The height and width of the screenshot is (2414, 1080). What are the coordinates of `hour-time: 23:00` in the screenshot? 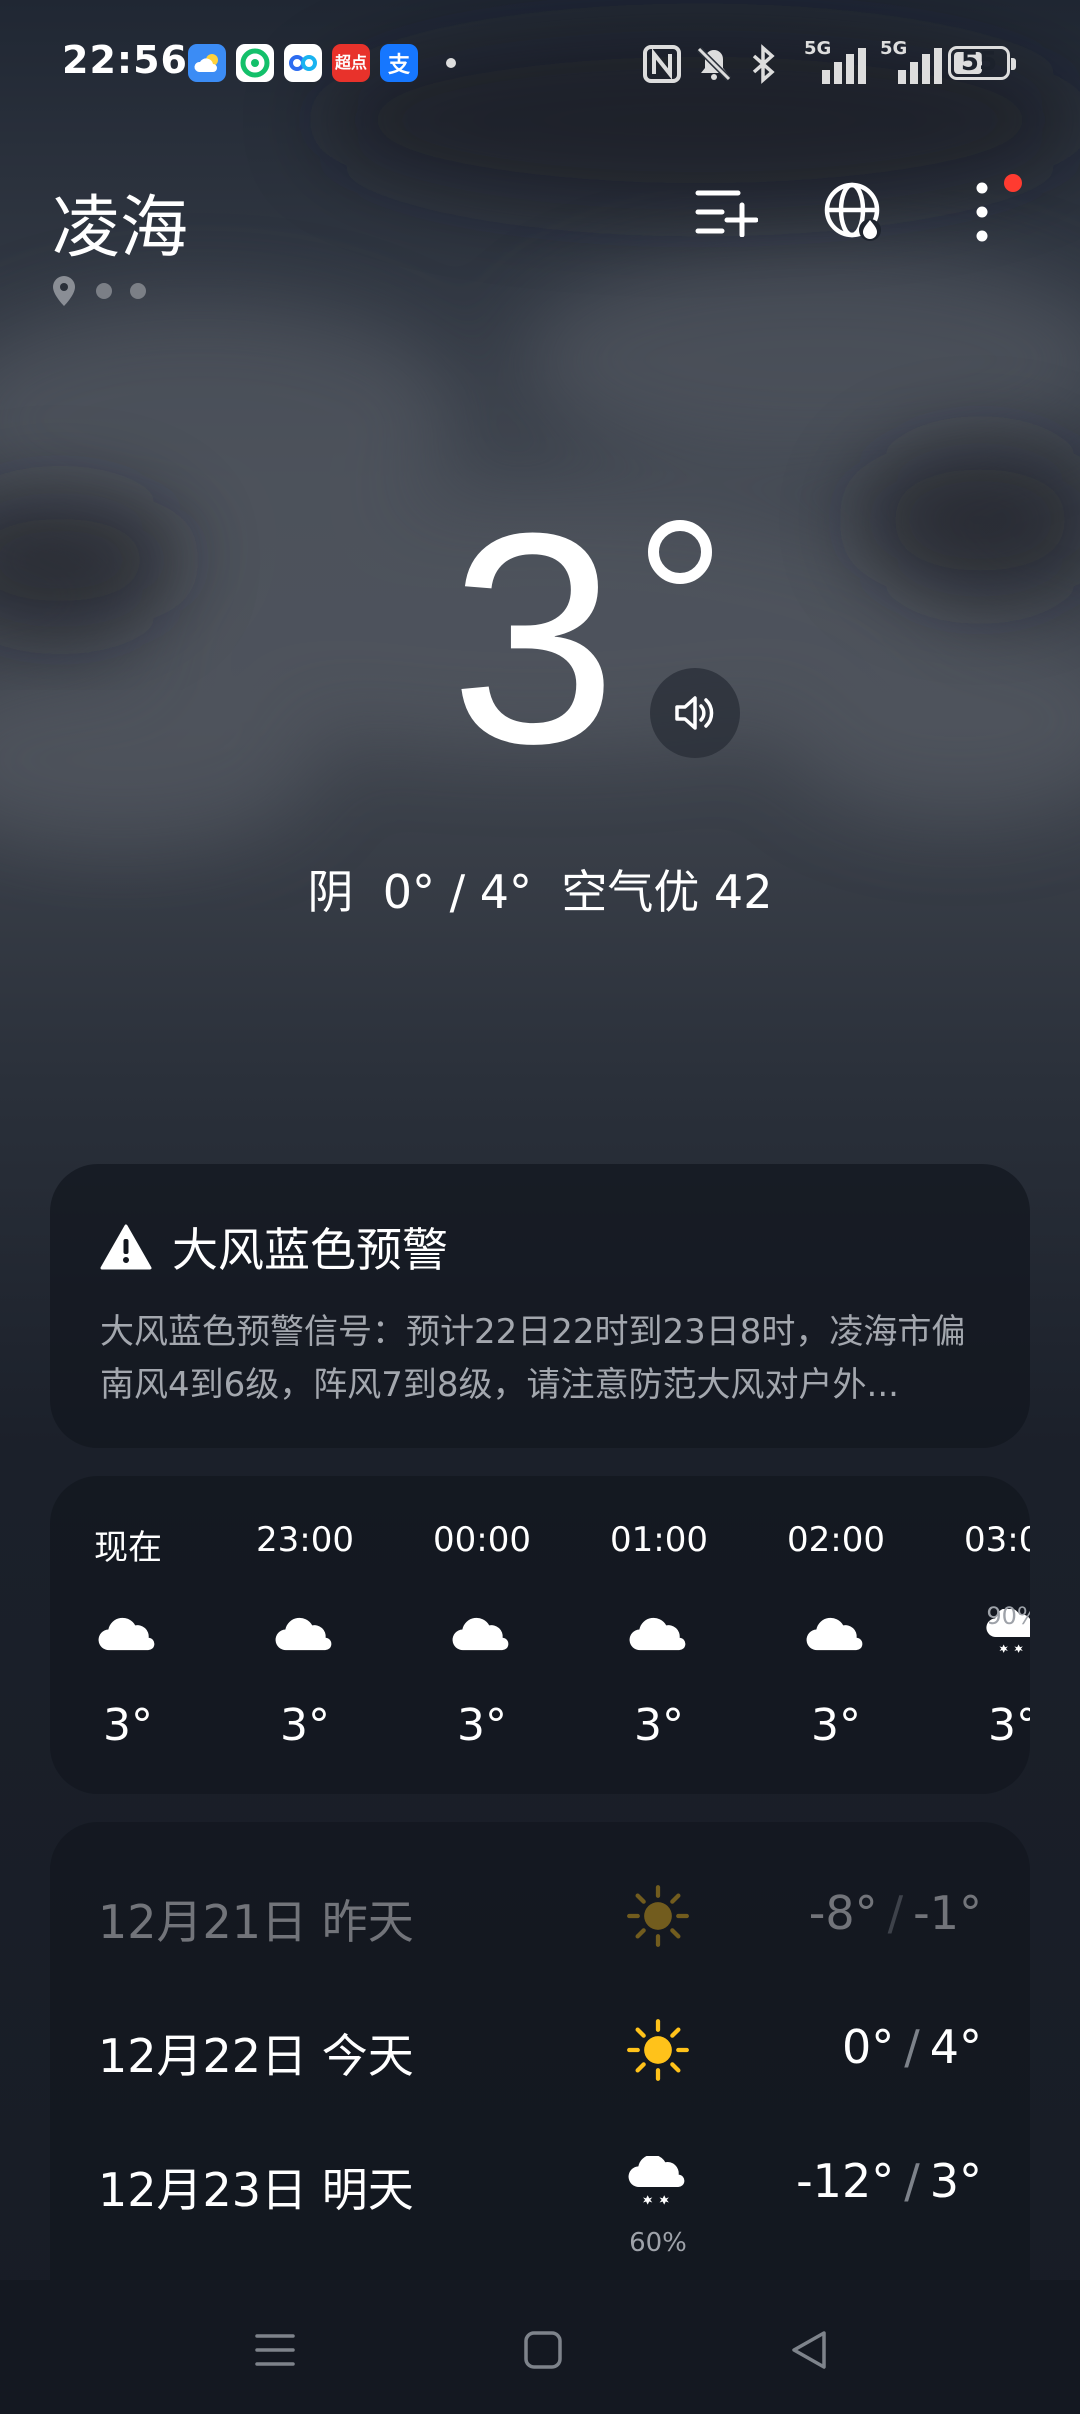 It's located at (305, 1540).